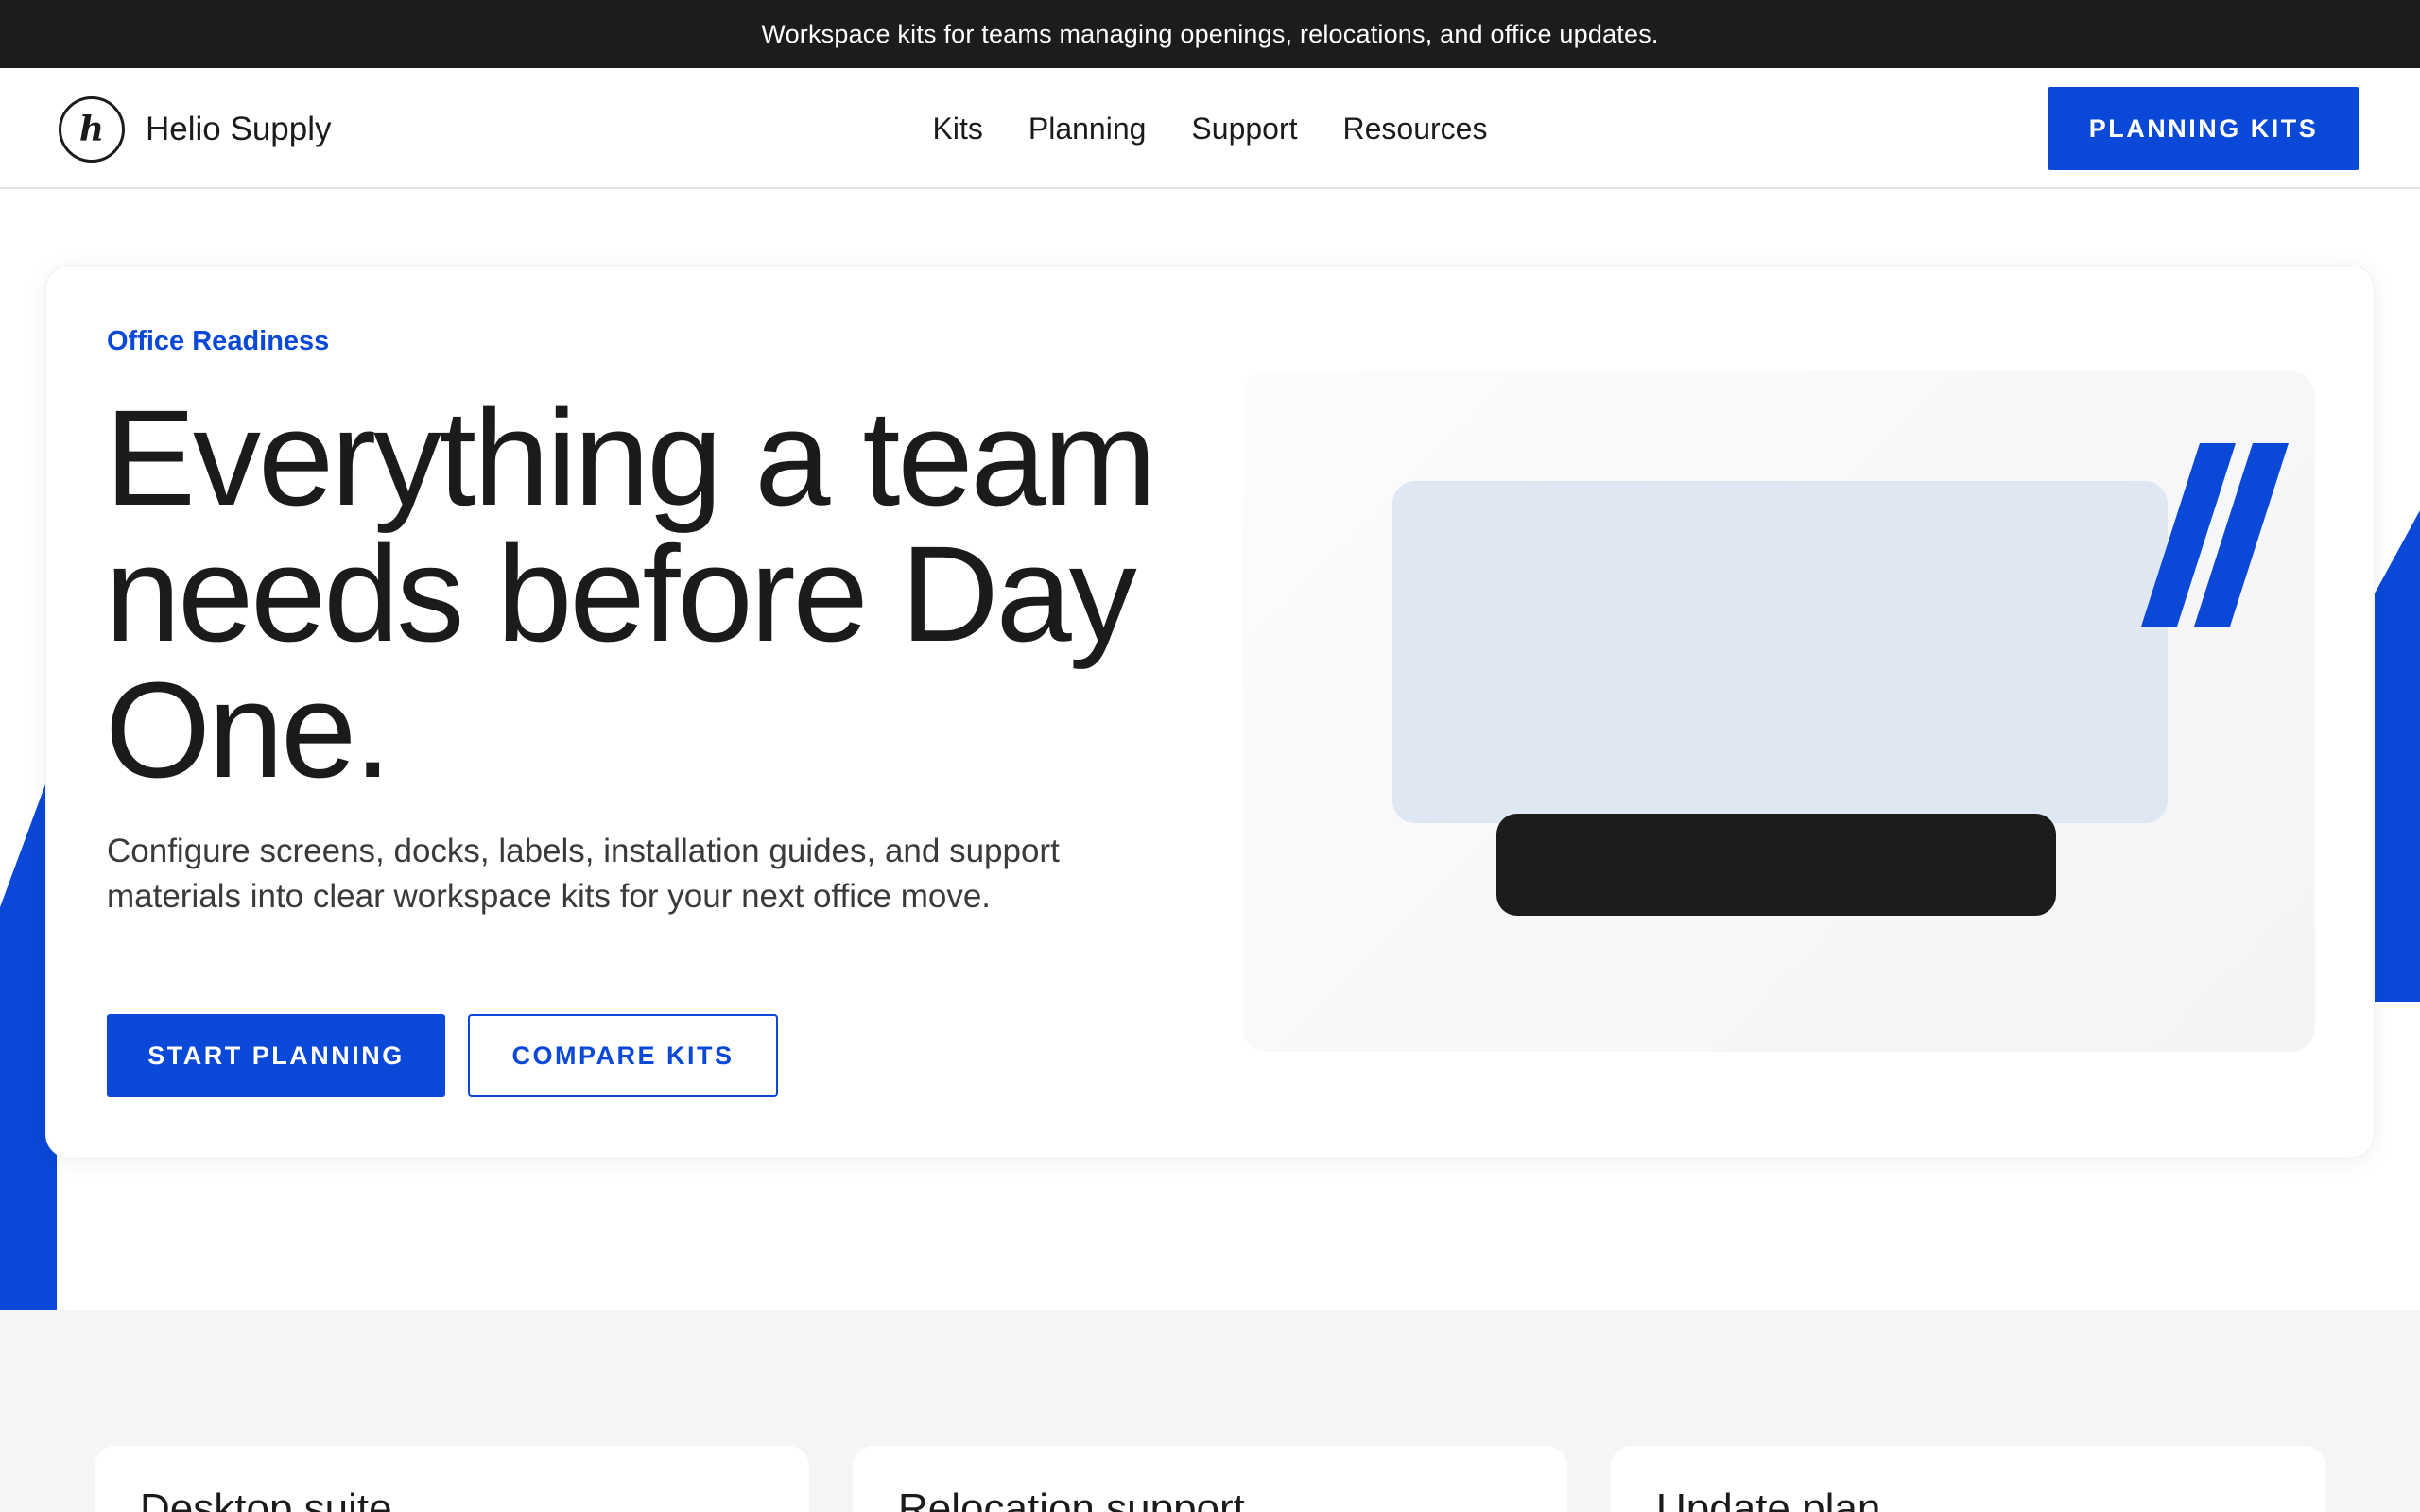 The height and width of the screenshot is (1512, 2420). What do you see at coordinates (1244, 129) in the screenshot?
I see `nav-item-support: Support` at bounding box center [1244, 129].